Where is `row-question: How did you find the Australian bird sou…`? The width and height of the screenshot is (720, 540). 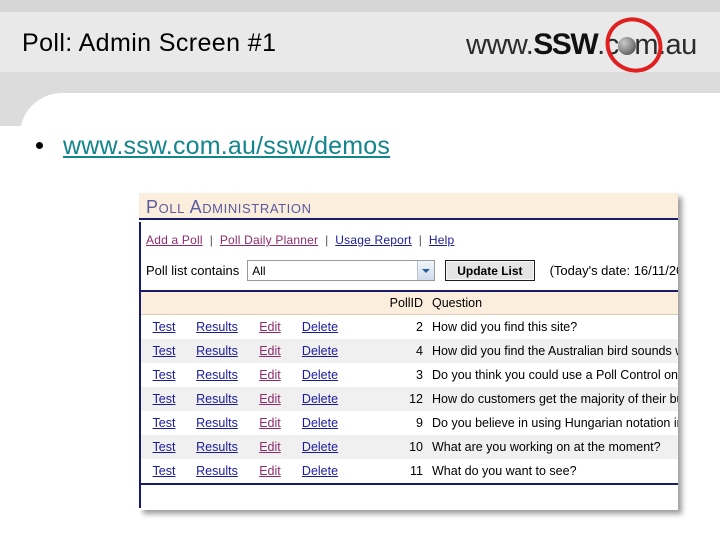
row-question: How did you find the Australian bird sou… is located at coordinates (553, 351).